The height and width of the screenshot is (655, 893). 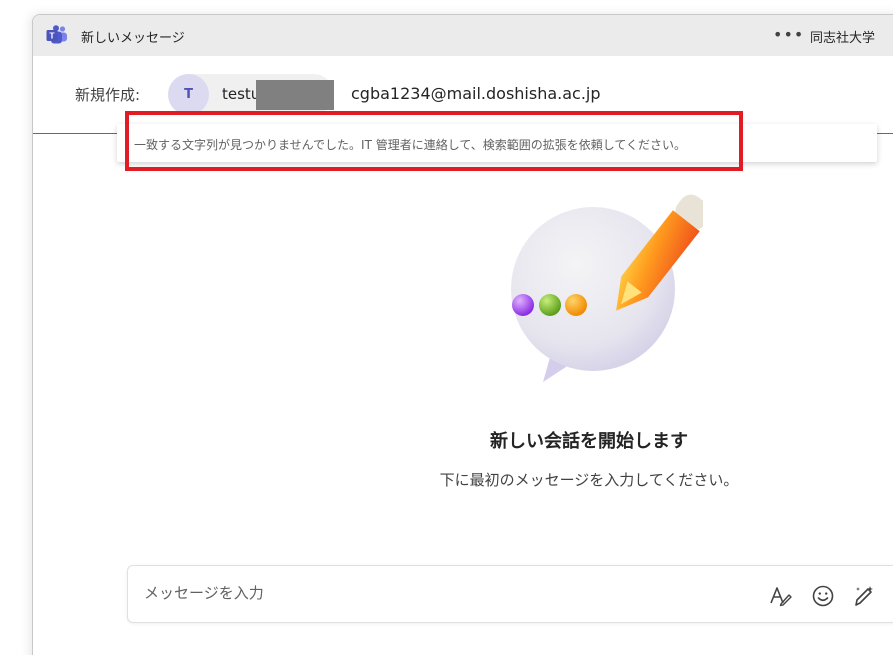 I want to click on compose-box, so click(x=510, y=594).